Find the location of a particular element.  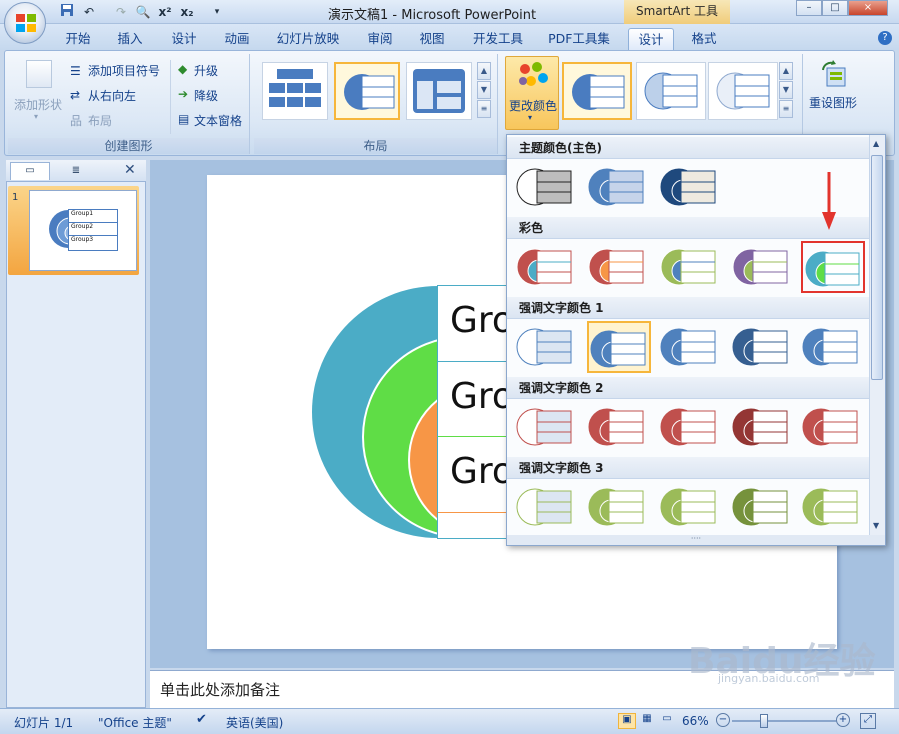

zoom-level: 66% is located at coordinates (695, 721).